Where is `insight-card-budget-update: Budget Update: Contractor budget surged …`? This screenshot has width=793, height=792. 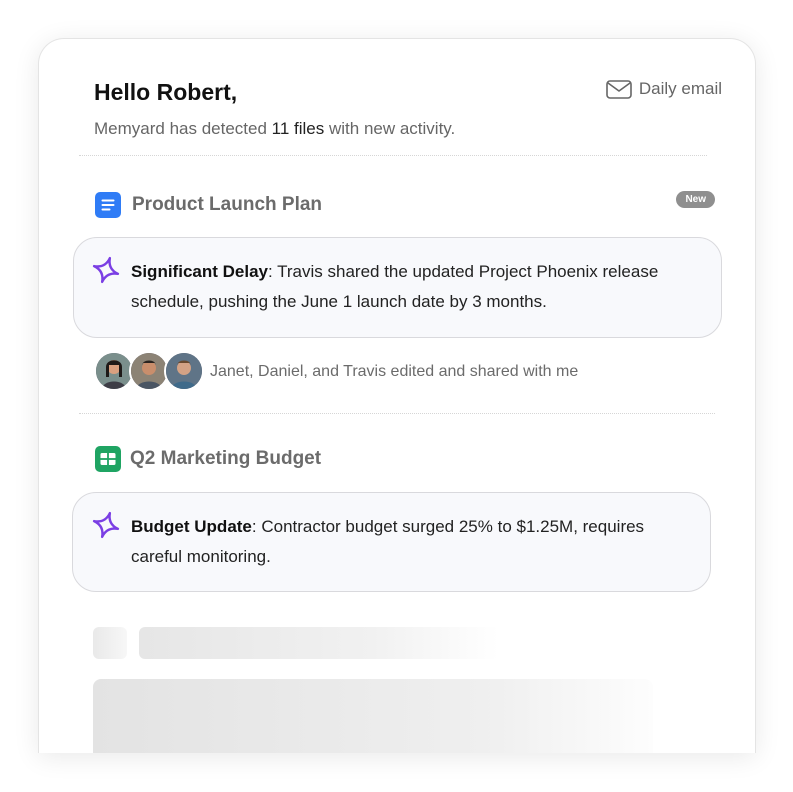
insight-card-budget-update: Budget Update: Contractor budget surged … is located at coordinates (391, 542).